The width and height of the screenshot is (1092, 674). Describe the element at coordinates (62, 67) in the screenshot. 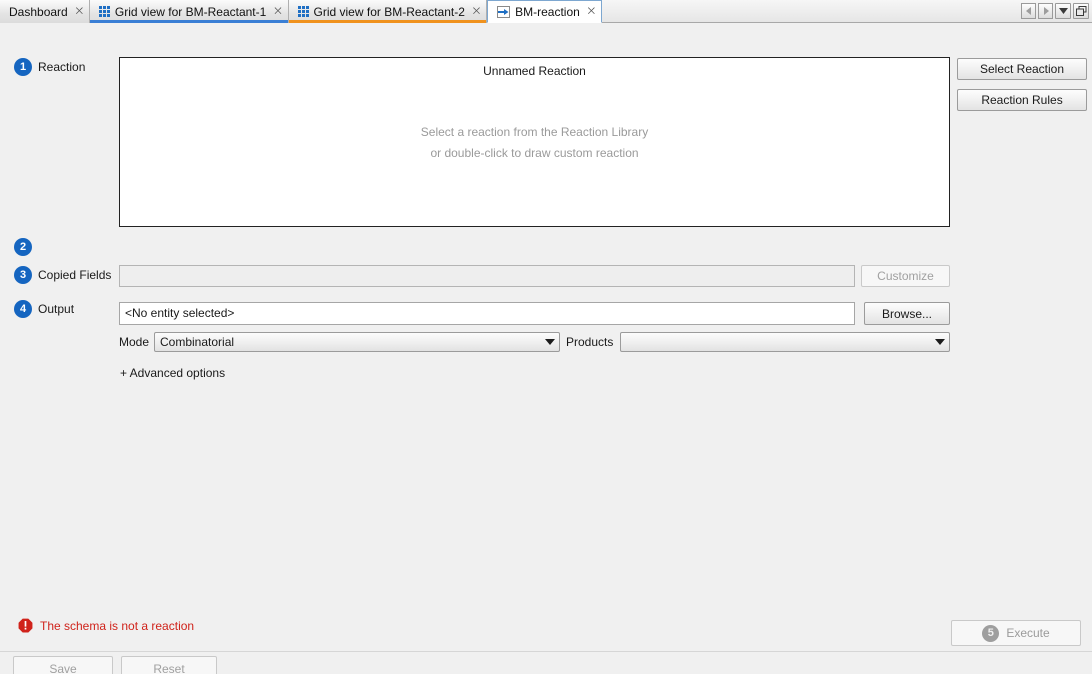

I see `step-label-reaction: Reaction` at that location.